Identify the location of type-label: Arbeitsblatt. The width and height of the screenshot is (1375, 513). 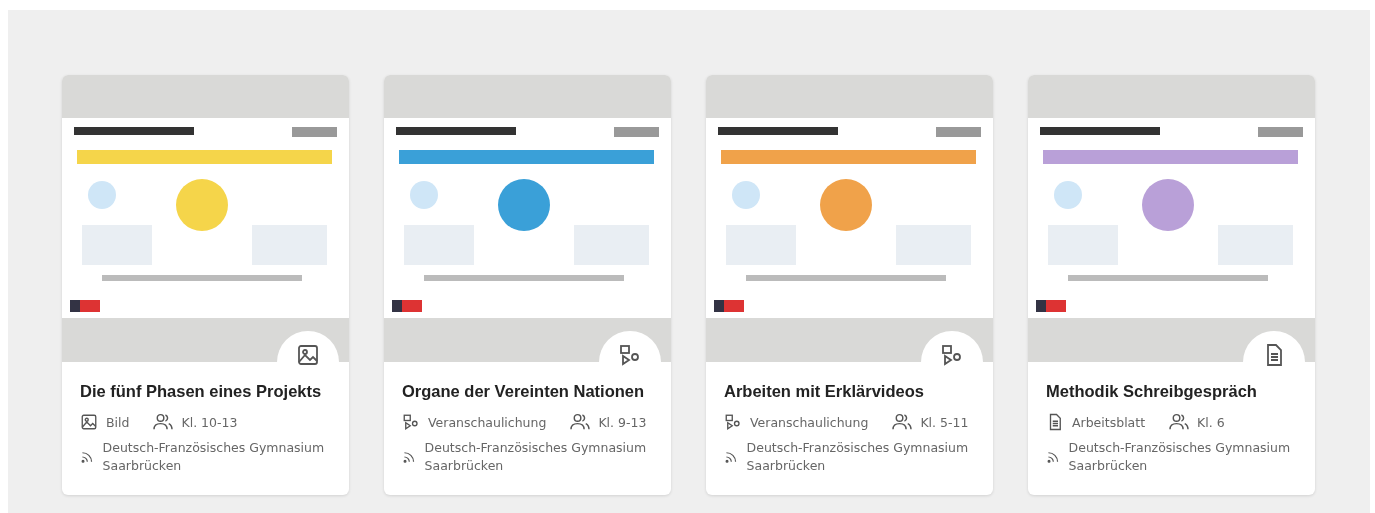
(1109, 422).